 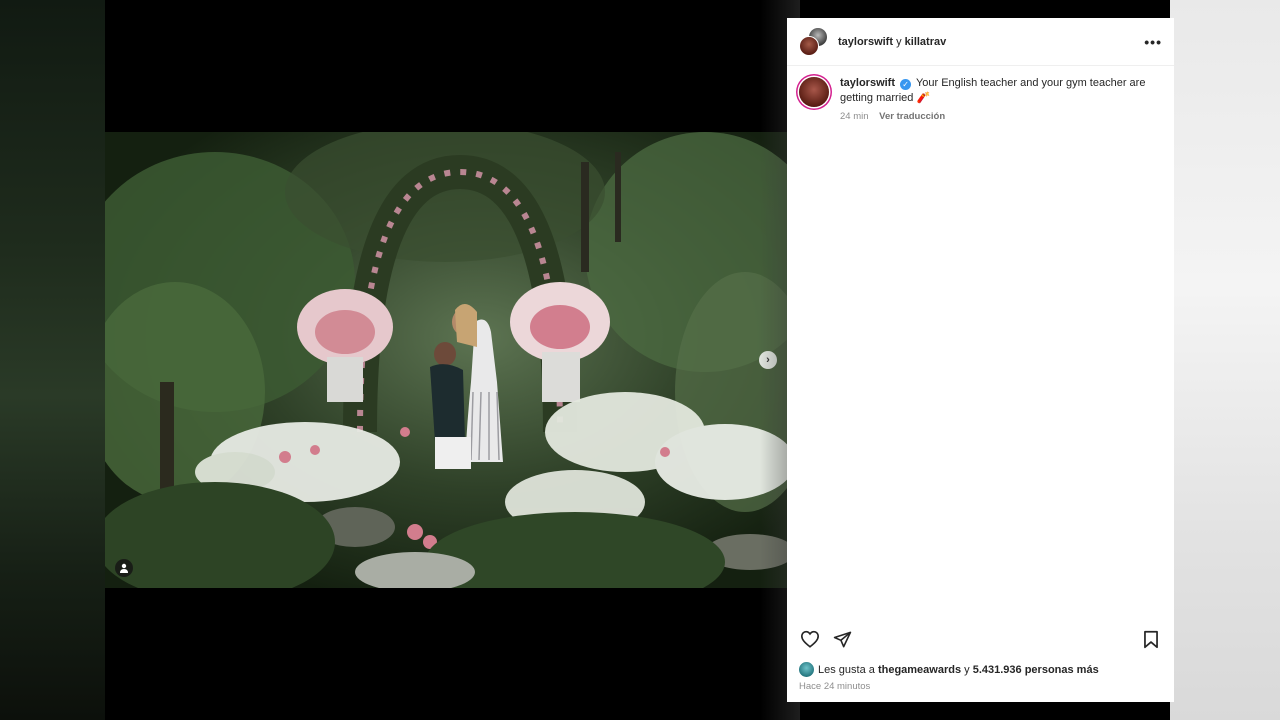 I want to click on like-button, so click(x=810, y=639).